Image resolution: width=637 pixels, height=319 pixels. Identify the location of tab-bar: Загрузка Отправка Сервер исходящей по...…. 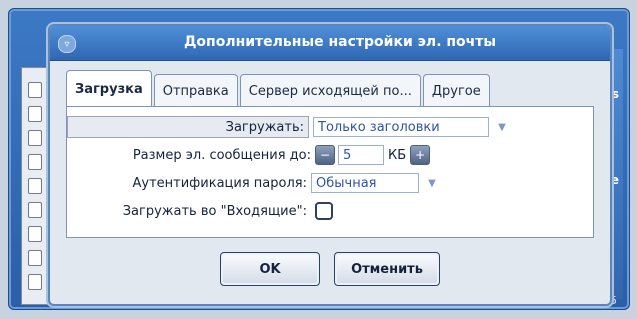
(330, 88).